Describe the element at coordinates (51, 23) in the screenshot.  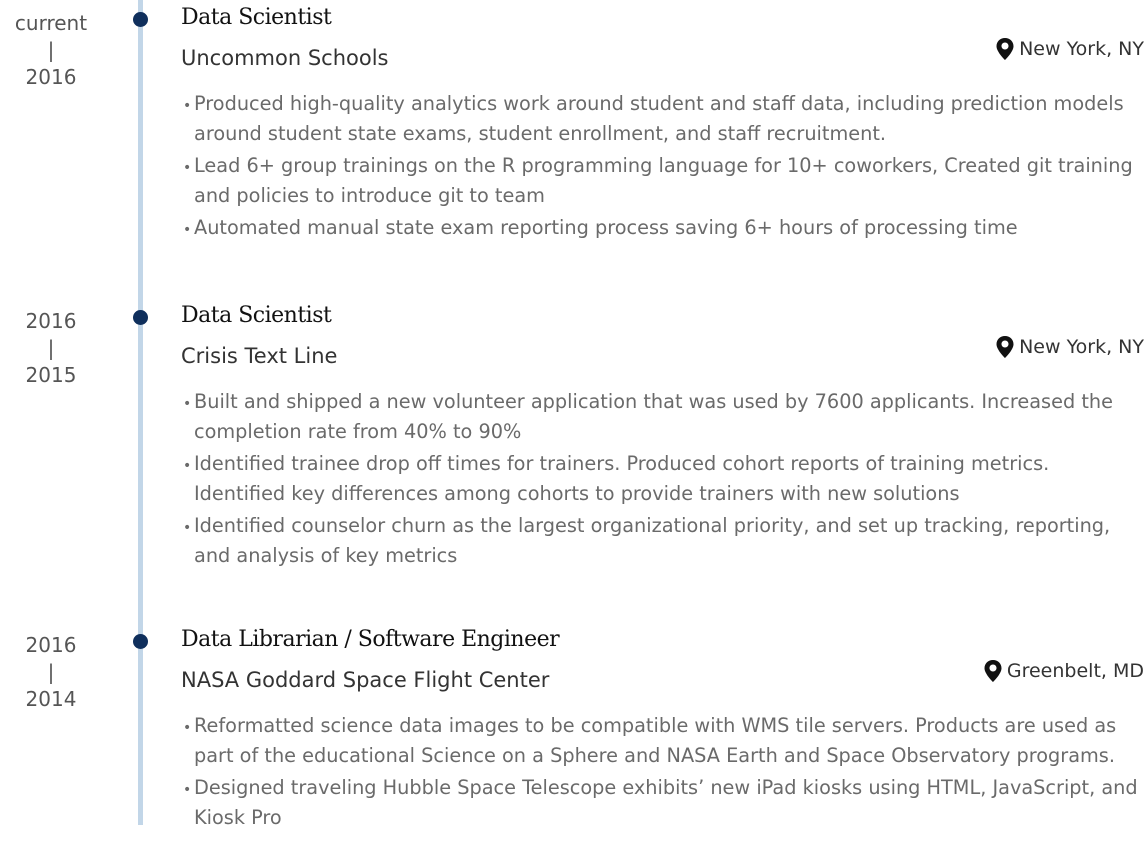
I see `date-end: current` at that location.